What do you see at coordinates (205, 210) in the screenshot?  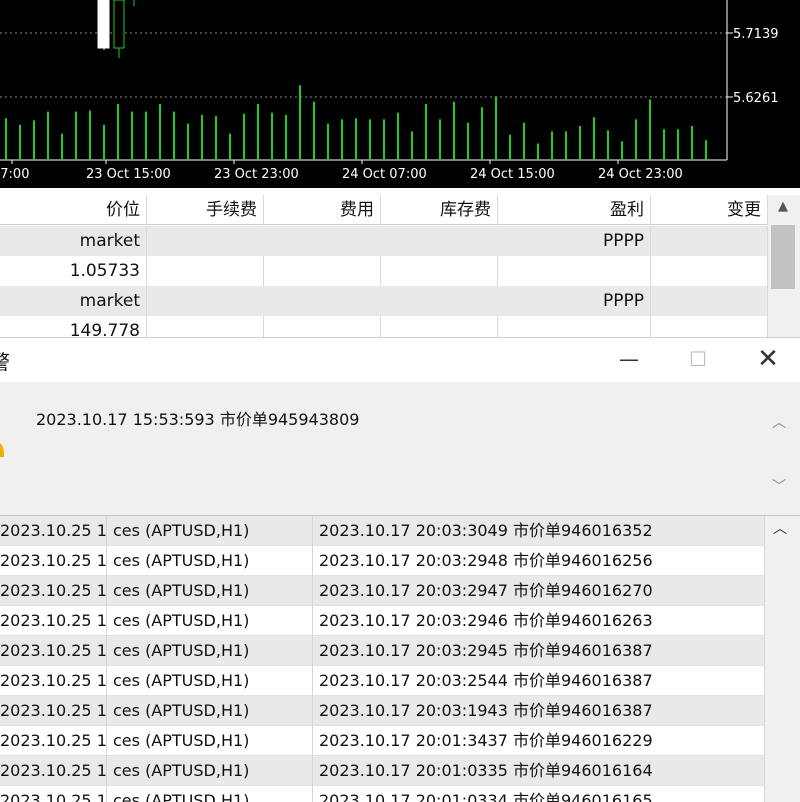 I see `column-header-commission: 手续费` at bounding box center [205, 210].